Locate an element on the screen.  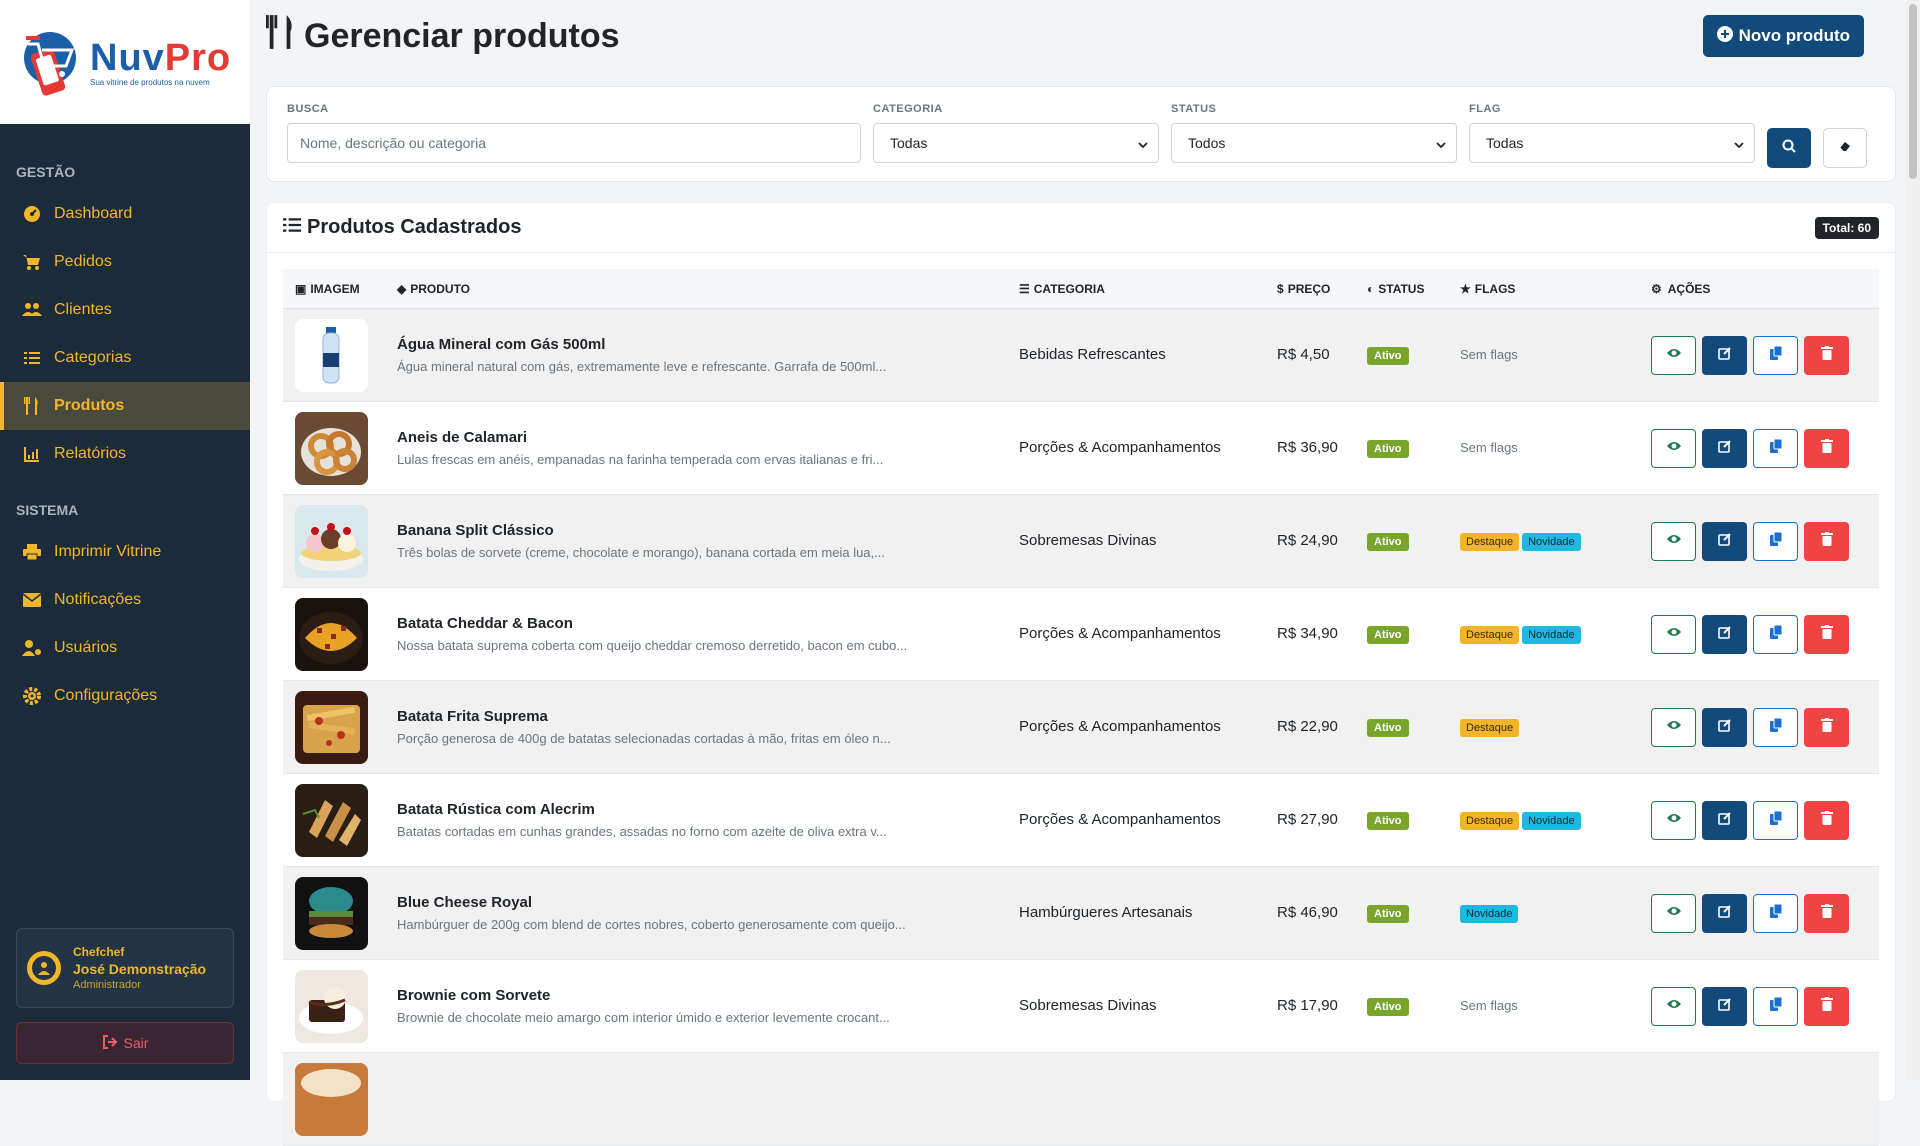
col-label: AÇÕES is located at coordinates (1689, 288).